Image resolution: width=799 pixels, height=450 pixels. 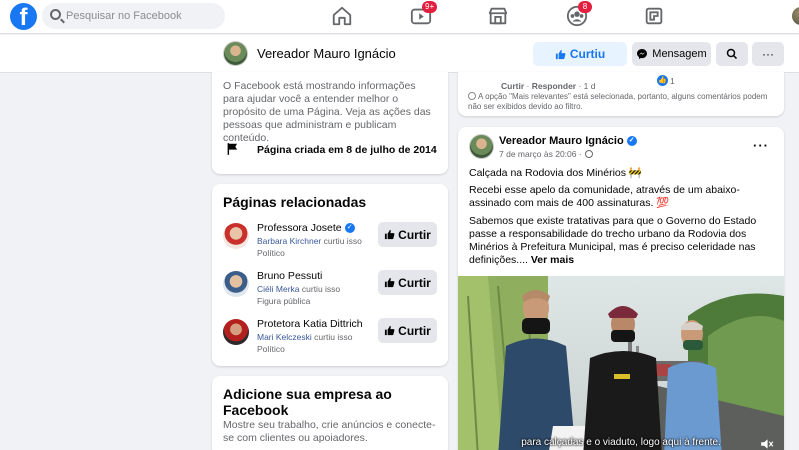 I want to click on home-icon, so click(x=343, y=16).